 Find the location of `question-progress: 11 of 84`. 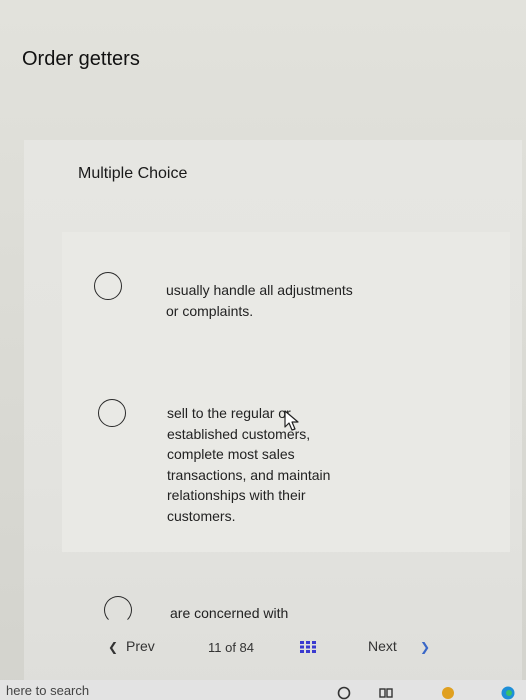

question-progress: 11 of 84 is located at coordinates (231, 647).